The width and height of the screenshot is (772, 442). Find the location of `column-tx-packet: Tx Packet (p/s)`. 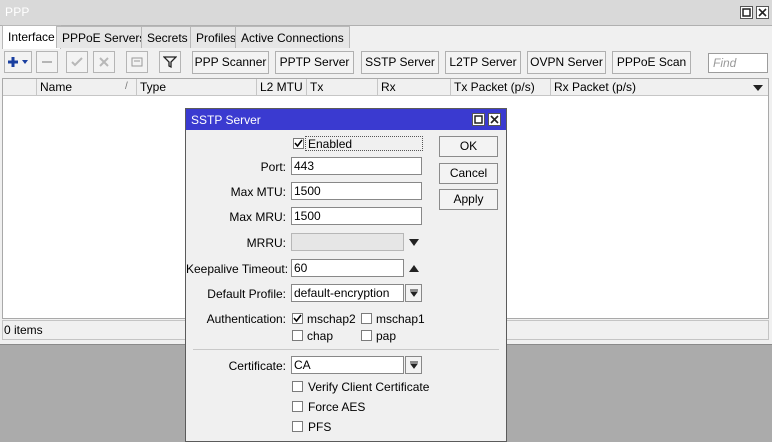

column-tx-packet: Tx Packet (p/s) is located at coordinates (500, 87).